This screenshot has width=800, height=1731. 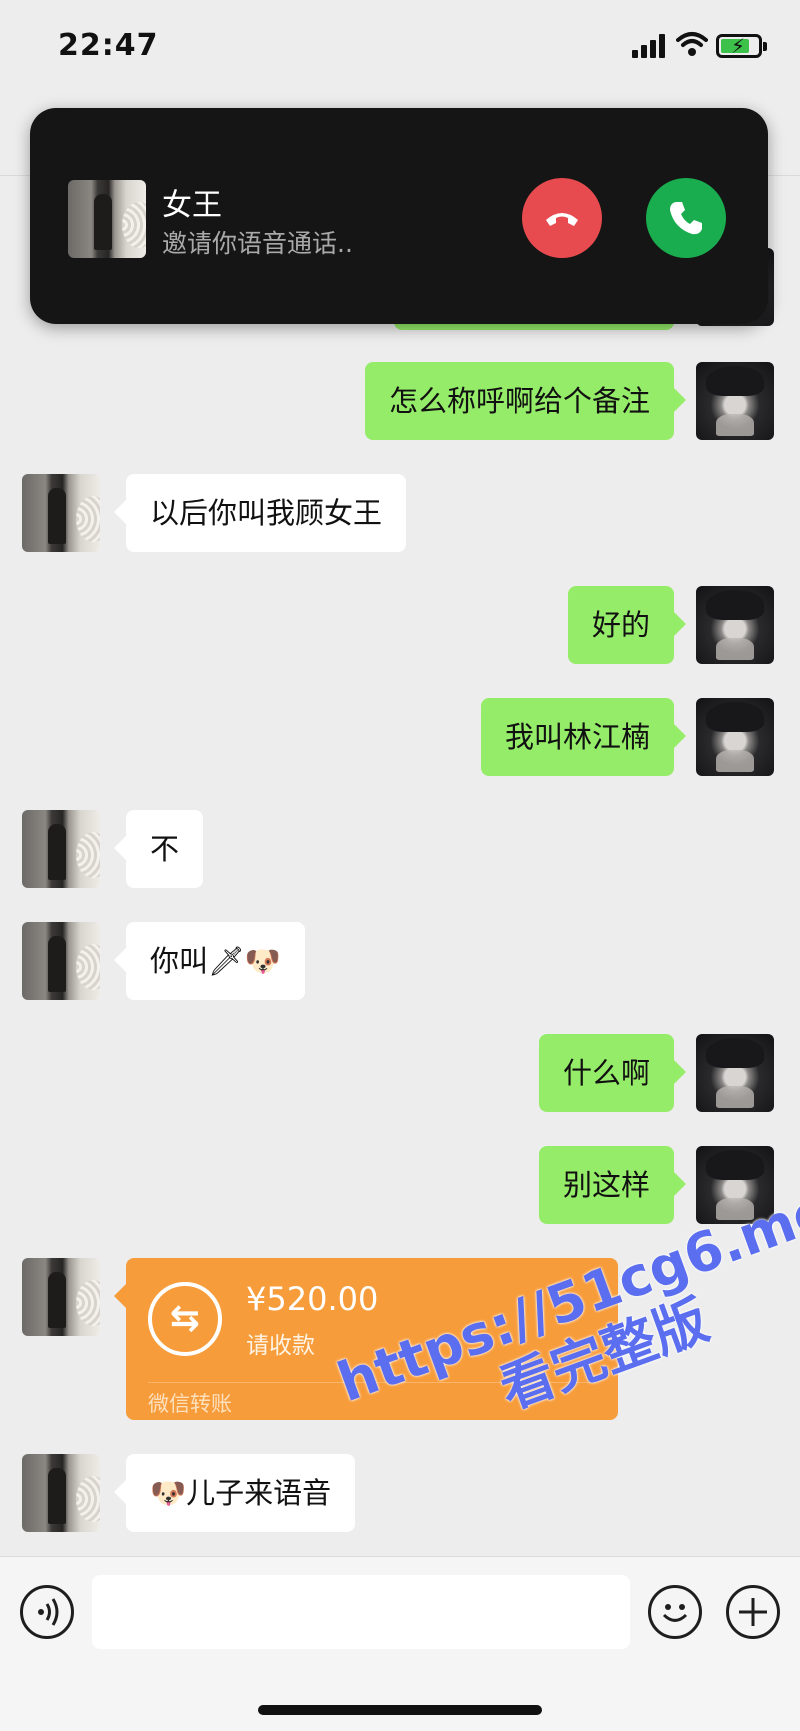 What do you see at coordinates (158, 849) in the screenshot?
I see `message-bubble-incoming: 不` at bounding box center [158, 849].